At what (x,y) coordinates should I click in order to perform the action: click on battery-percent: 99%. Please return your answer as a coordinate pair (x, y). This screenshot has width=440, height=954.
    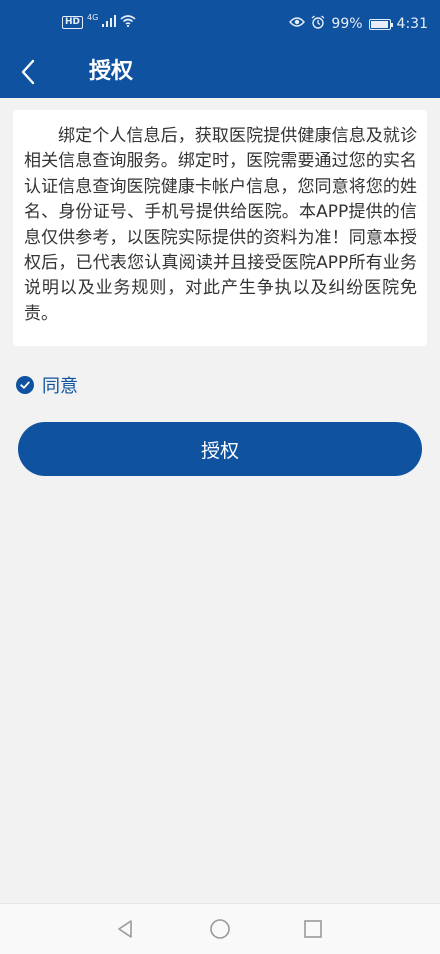
    Looking at the image, I should click on (347, 24).